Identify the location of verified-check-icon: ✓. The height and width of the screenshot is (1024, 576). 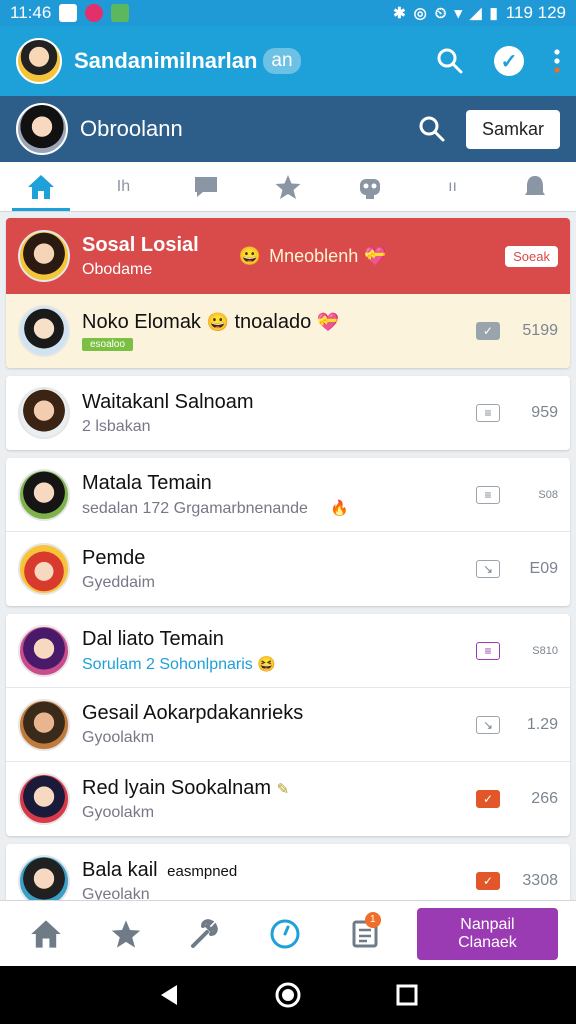
(509, 61).